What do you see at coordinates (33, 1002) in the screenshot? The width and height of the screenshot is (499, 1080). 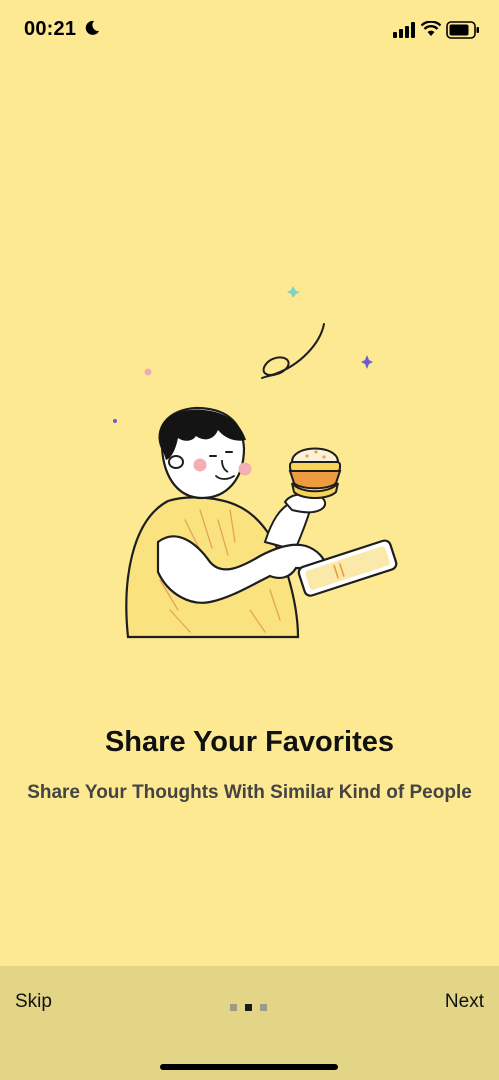 I see `skip-button: Skip` at bounding box center [33, 1002].